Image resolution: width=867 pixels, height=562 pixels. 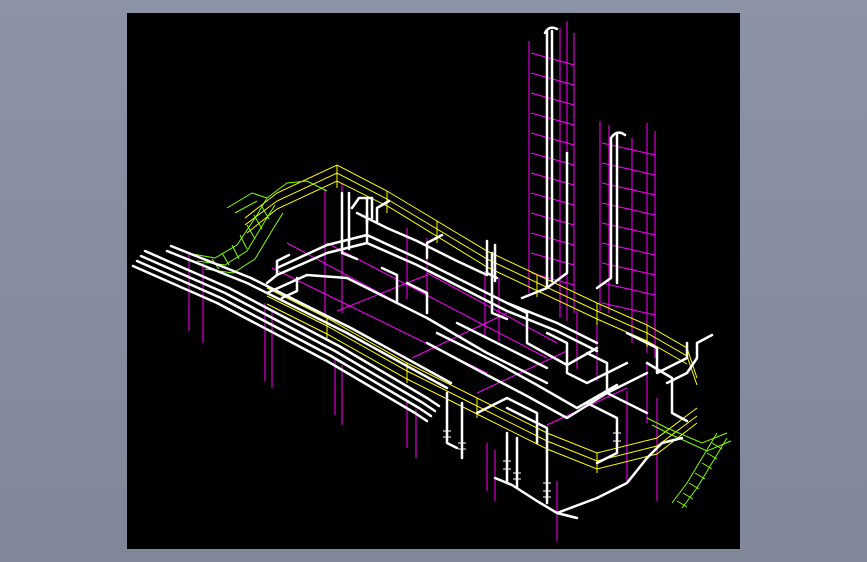 What do you see at coordinates (532, 464) in the screenshot?
I see `pipe-fittings` at bounding box center [532, 464].